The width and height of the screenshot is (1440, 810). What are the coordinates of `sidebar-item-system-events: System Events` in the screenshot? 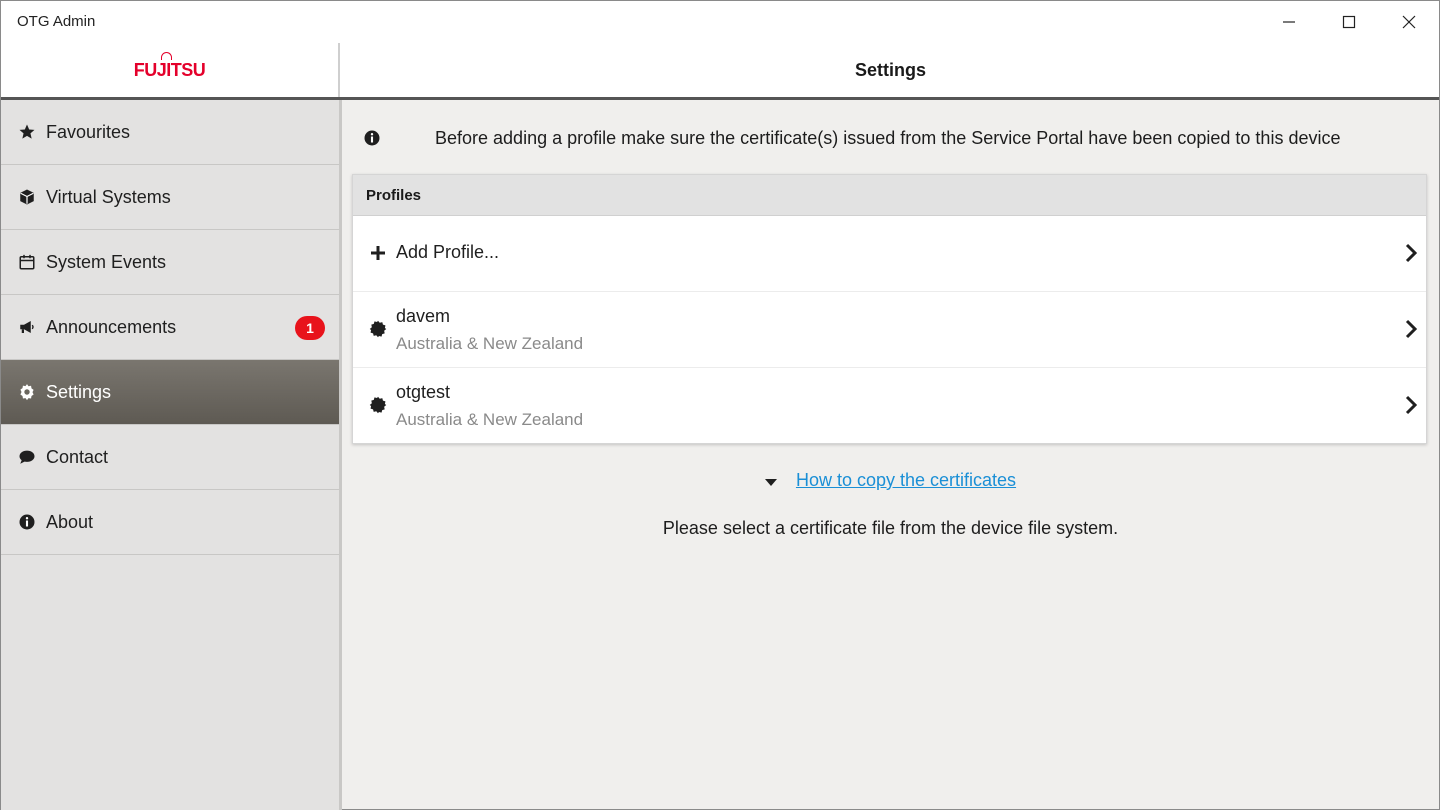 It's located at (170, 262).